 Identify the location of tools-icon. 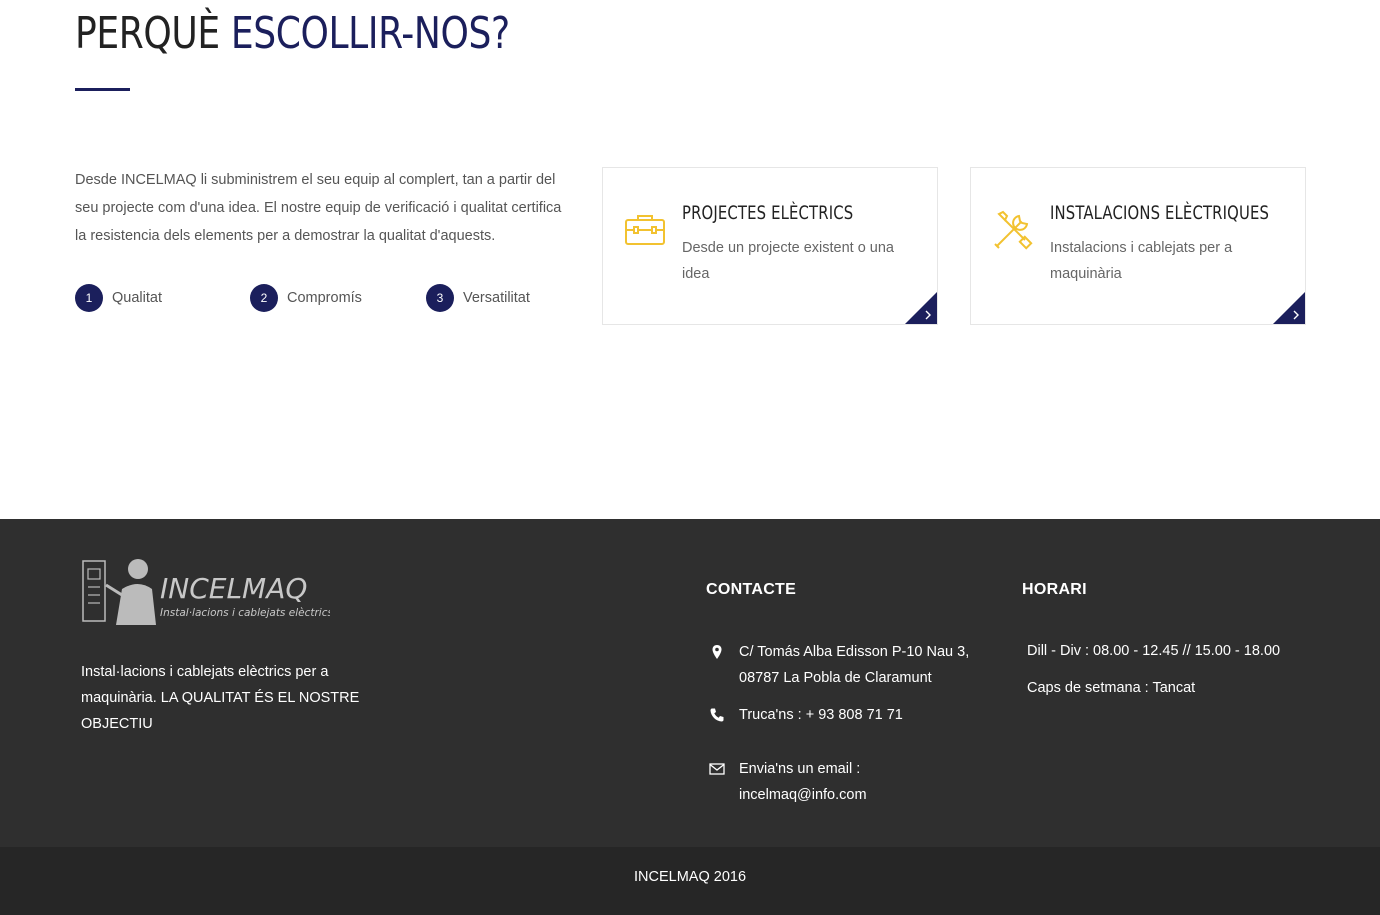
(1013, 230).